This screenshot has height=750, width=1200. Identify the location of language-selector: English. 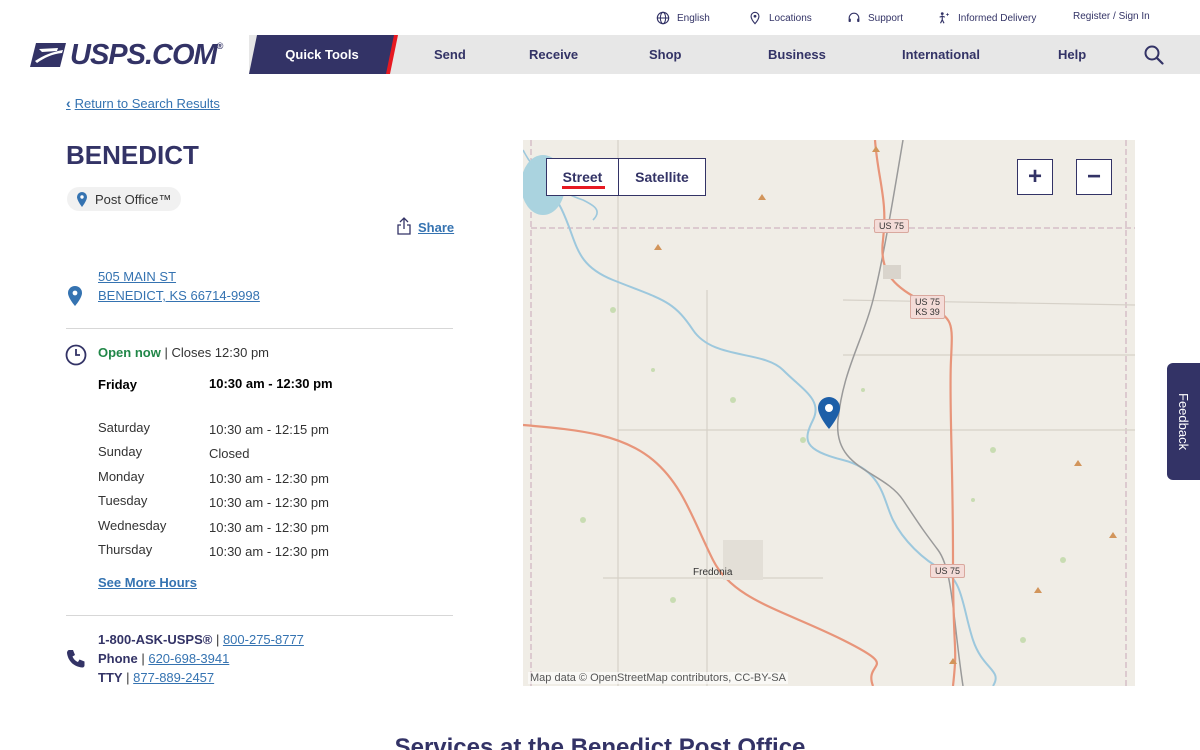
(683, 18).